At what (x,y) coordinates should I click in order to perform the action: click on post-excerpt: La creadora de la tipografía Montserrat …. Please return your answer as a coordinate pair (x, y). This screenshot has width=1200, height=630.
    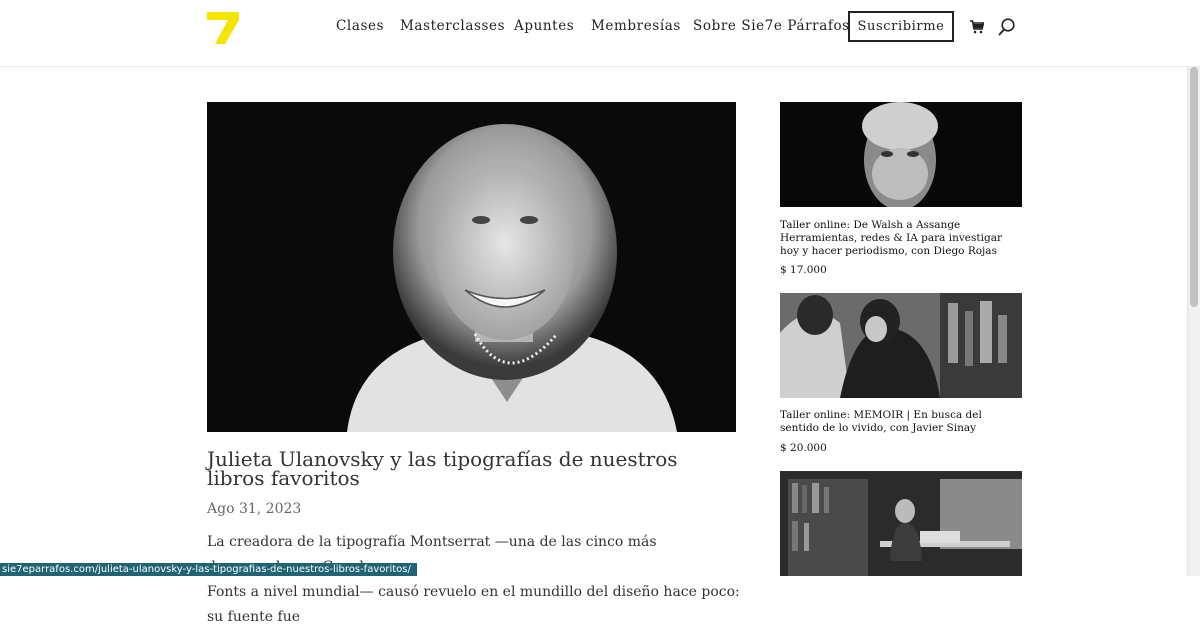
    Looking at the image, I should click on (477, 580).